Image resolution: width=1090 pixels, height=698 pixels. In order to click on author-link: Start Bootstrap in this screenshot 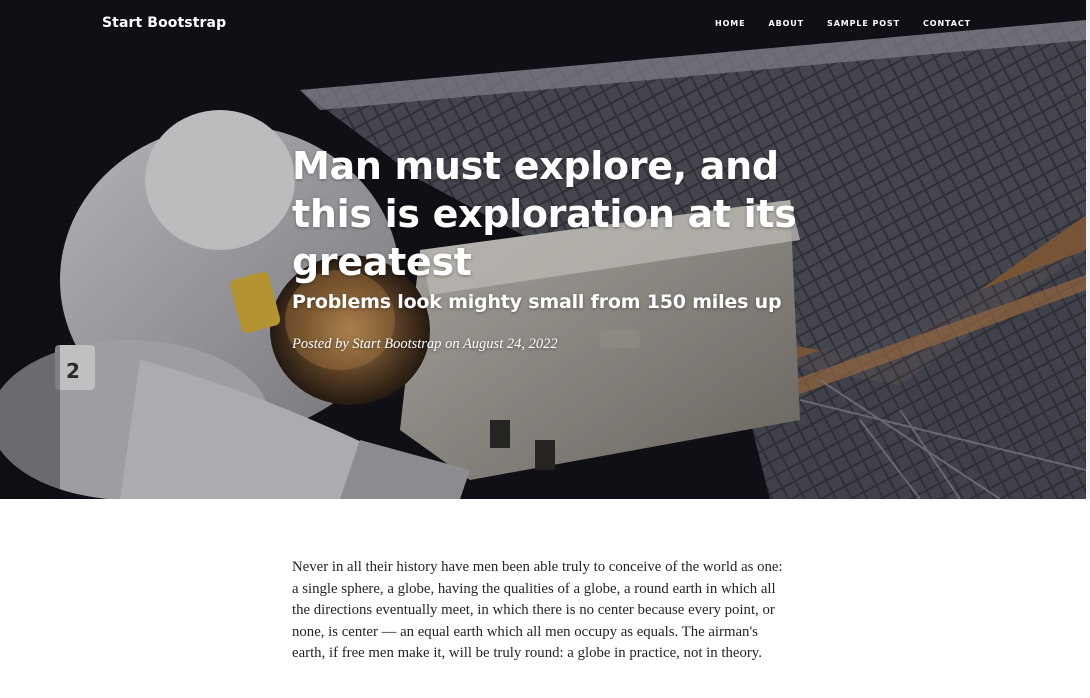, I will do `click(396, 344)`.